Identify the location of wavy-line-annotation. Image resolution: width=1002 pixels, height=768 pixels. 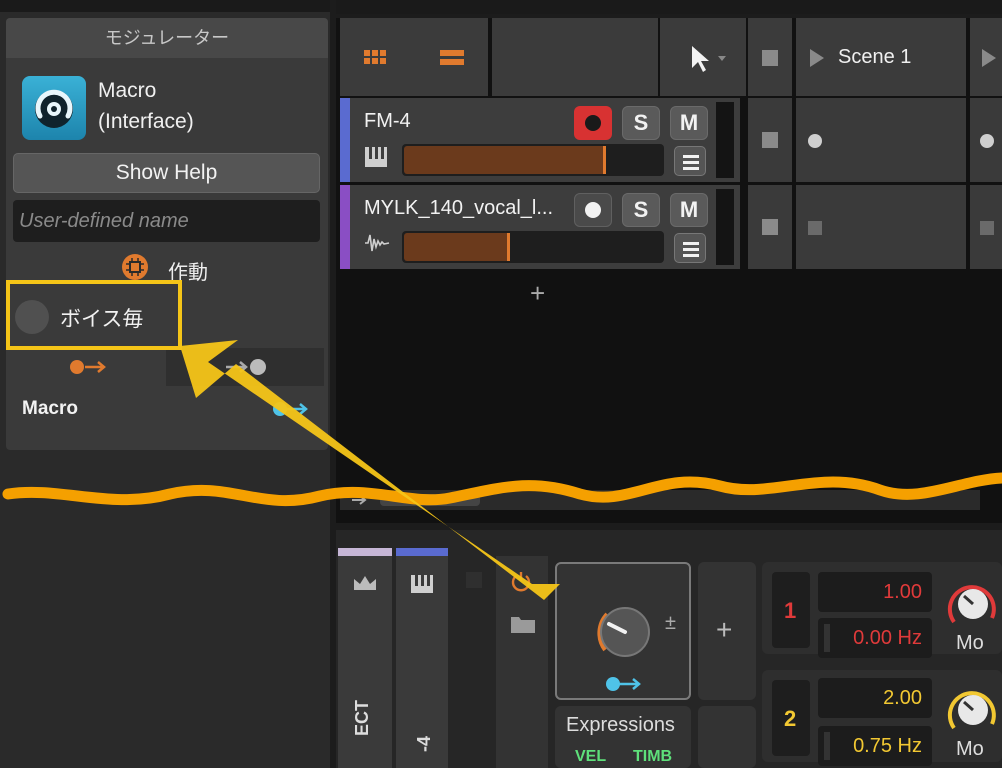
(502, 489).